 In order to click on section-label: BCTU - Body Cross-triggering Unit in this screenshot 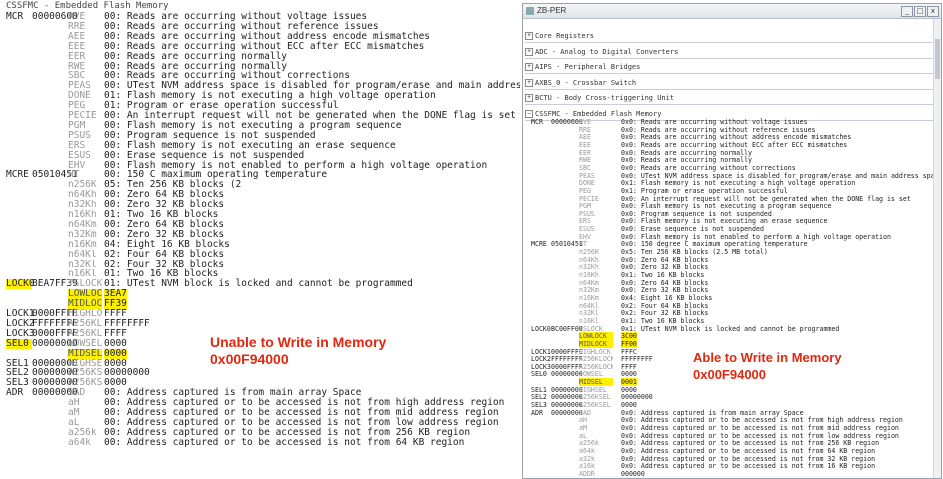, I will do `click(605, 98)`.